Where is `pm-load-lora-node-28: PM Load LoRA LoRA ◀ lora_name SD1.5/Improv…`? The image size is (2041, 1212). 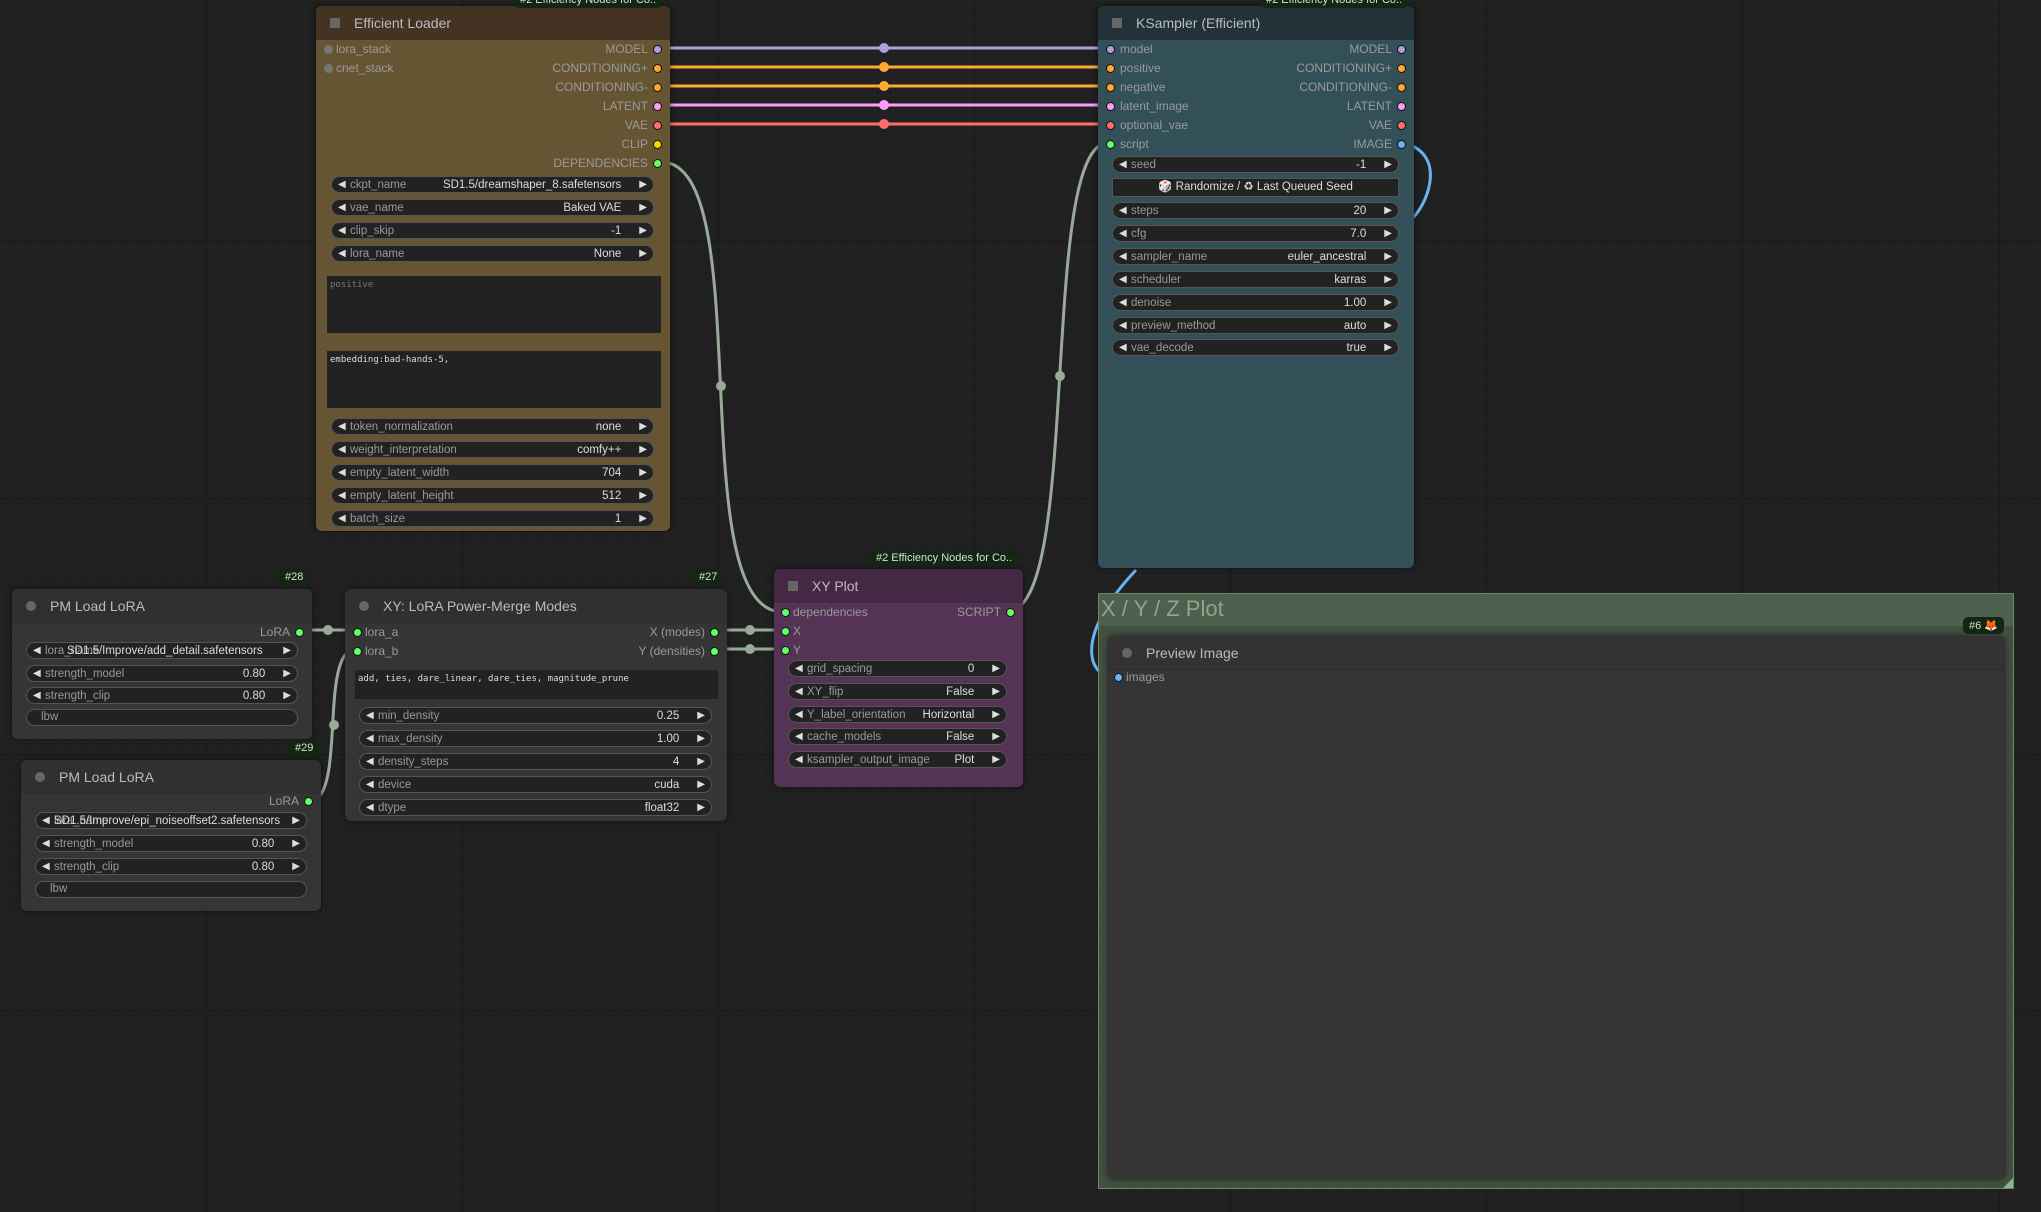 pm-load-lora-node-28: PM Load LoRA LoRA ◀ lora_name SD1.5/Improv… is located at coordinates (162, 664).